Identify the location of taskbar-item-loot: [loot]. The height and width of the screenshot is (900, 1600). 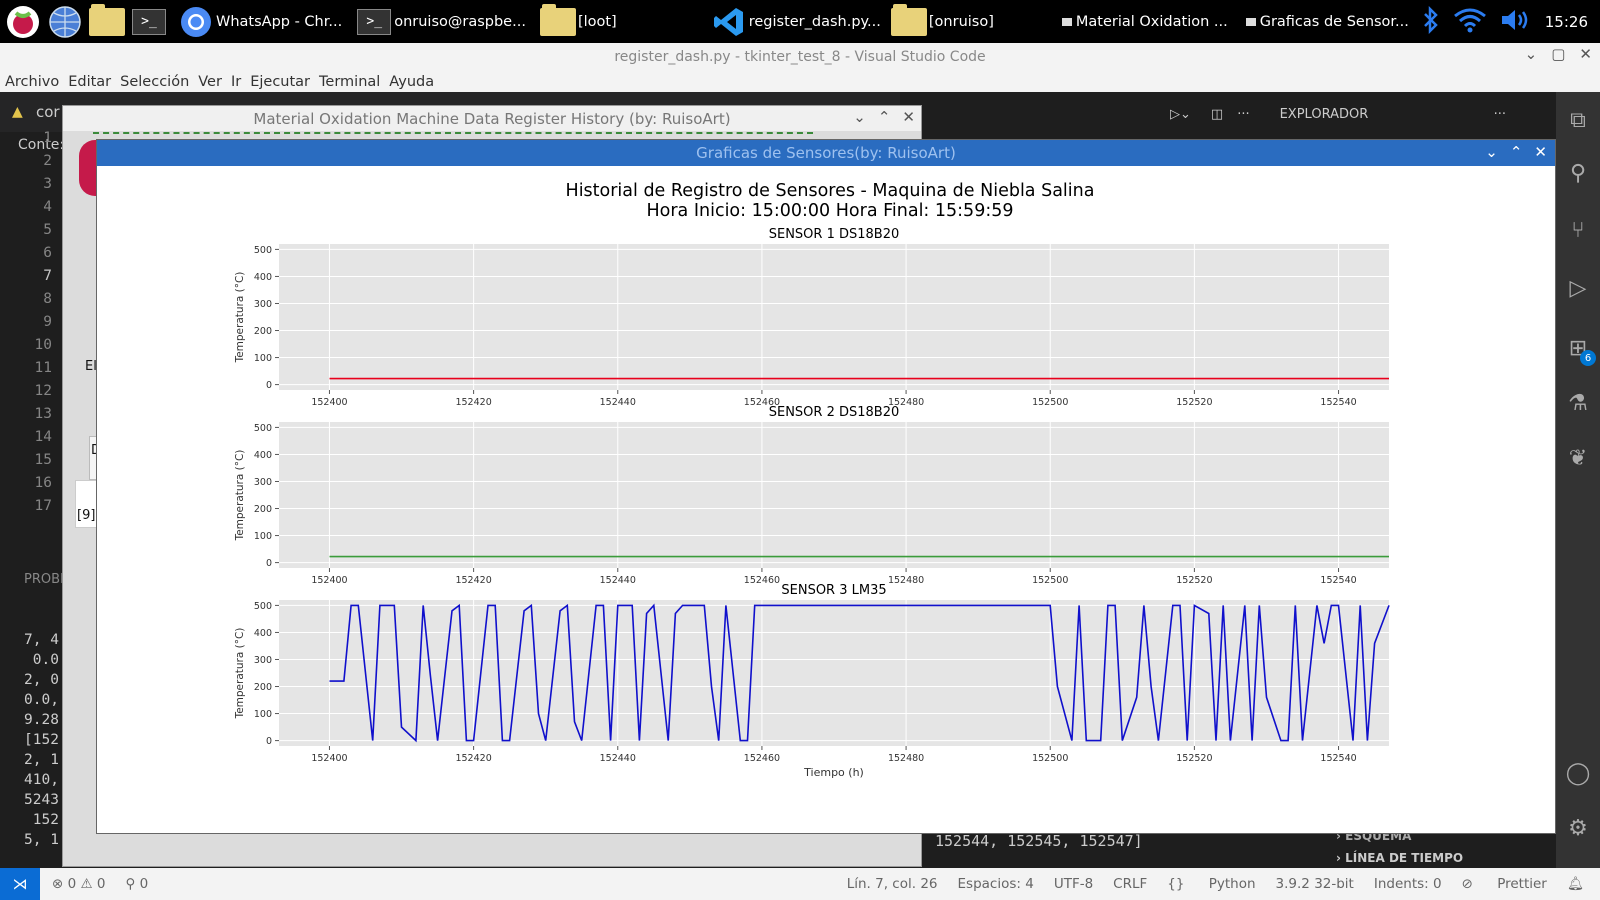
(578, 21).